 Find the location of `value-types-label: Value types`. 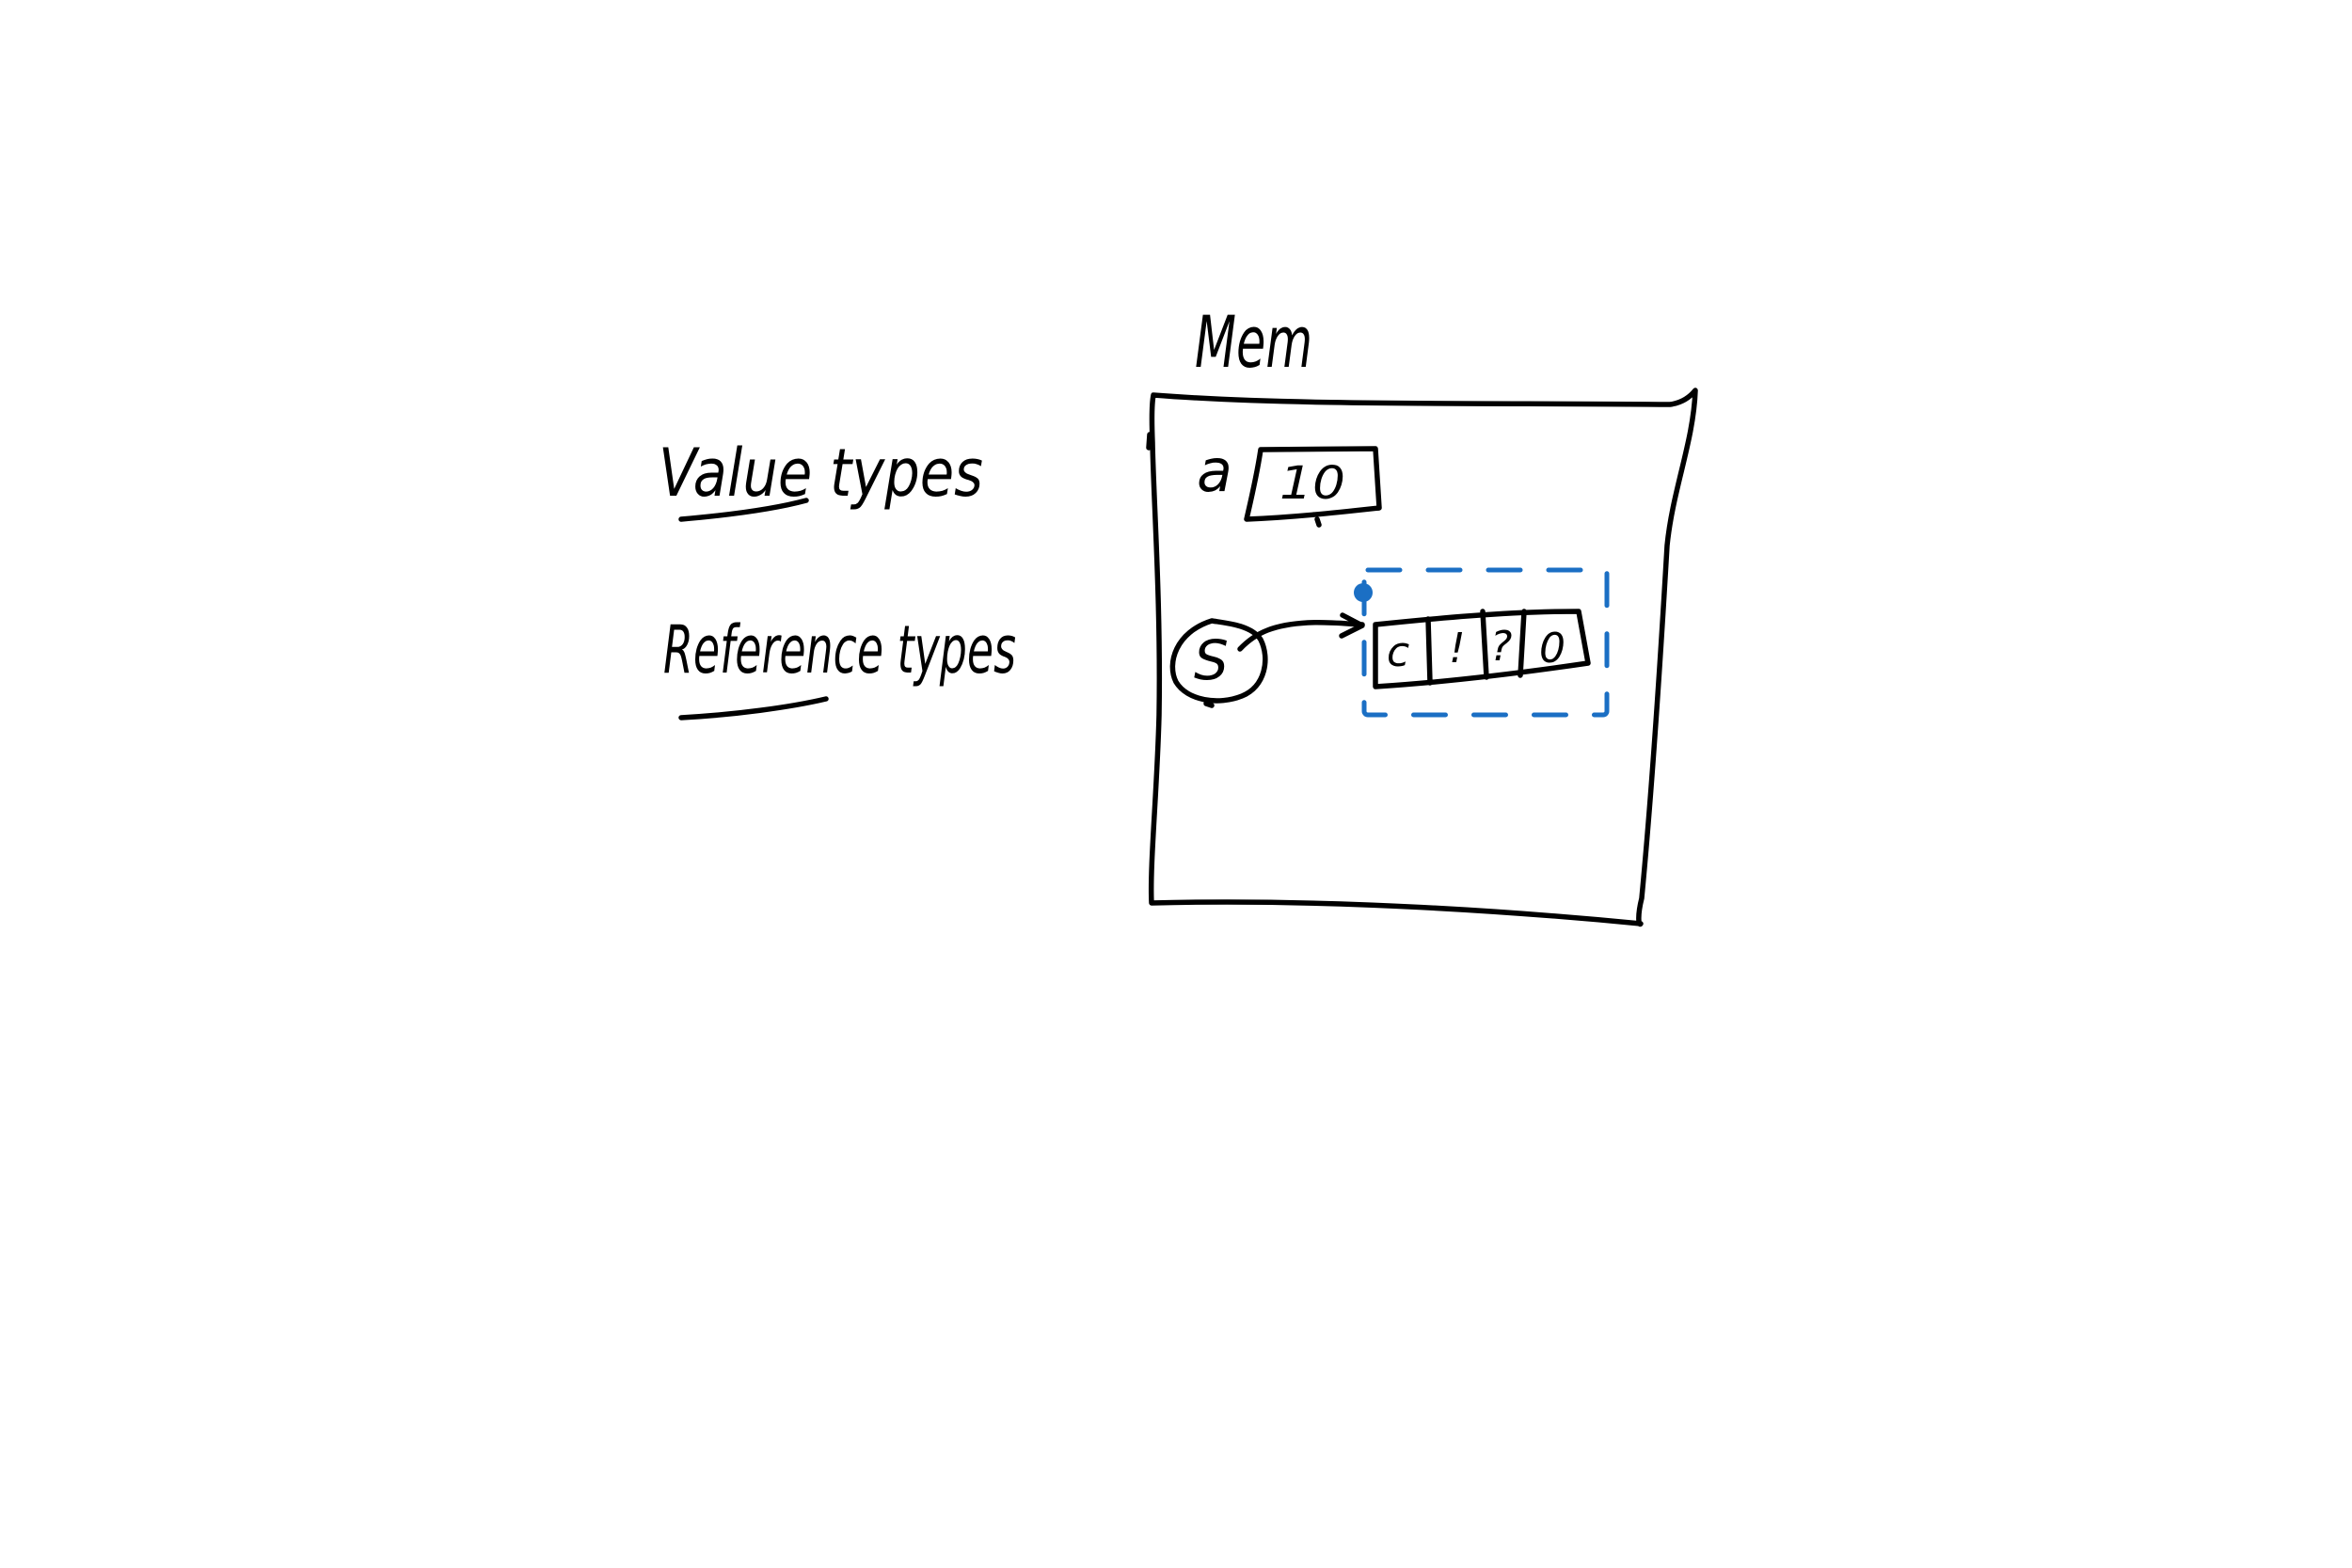

value-types-label: Value types is located at coordinates (821, 478).